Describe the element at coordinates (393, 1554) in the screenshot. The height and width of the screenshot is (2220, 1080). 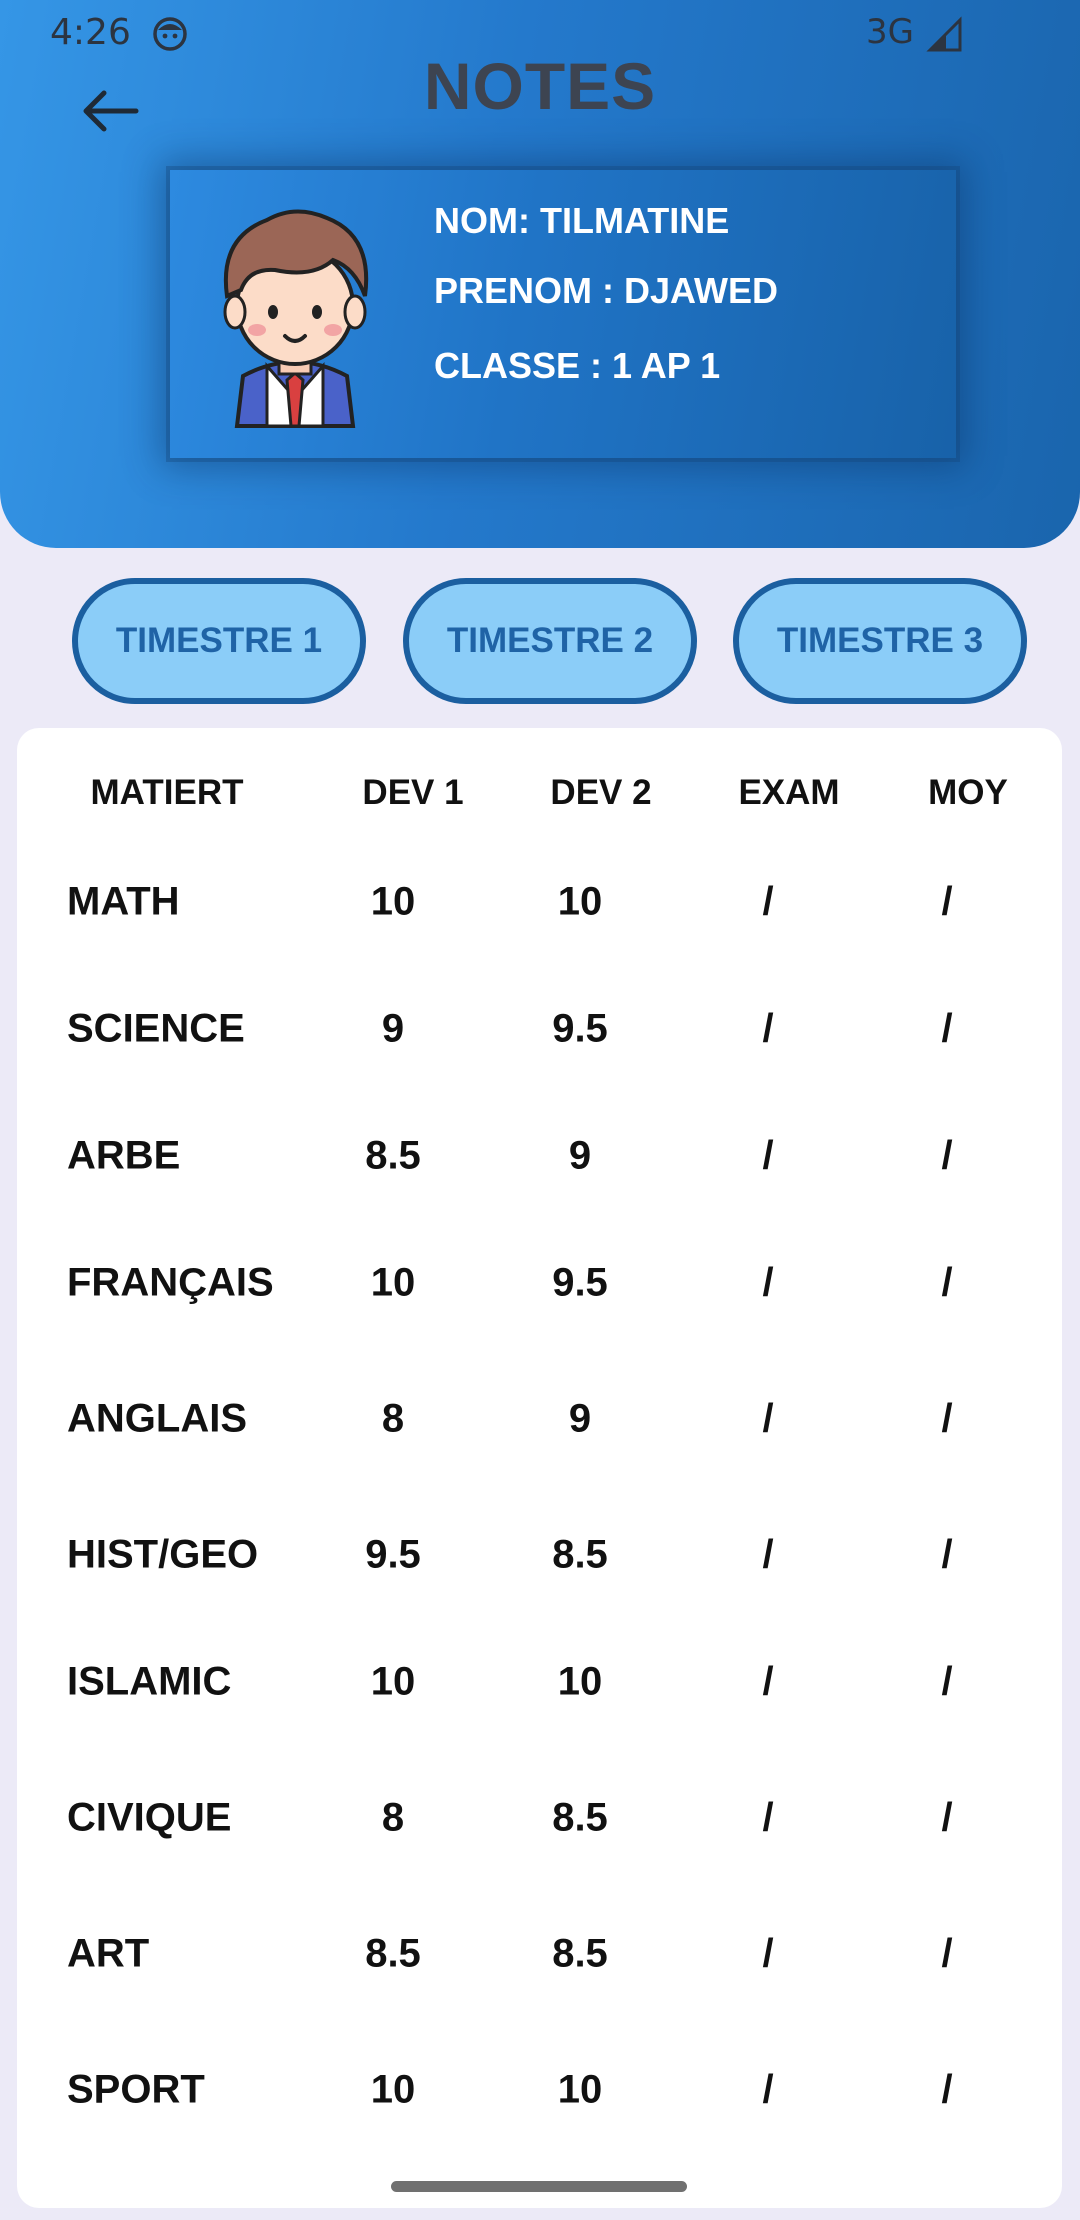
I see `dev1-cell: 9.5` at that location.